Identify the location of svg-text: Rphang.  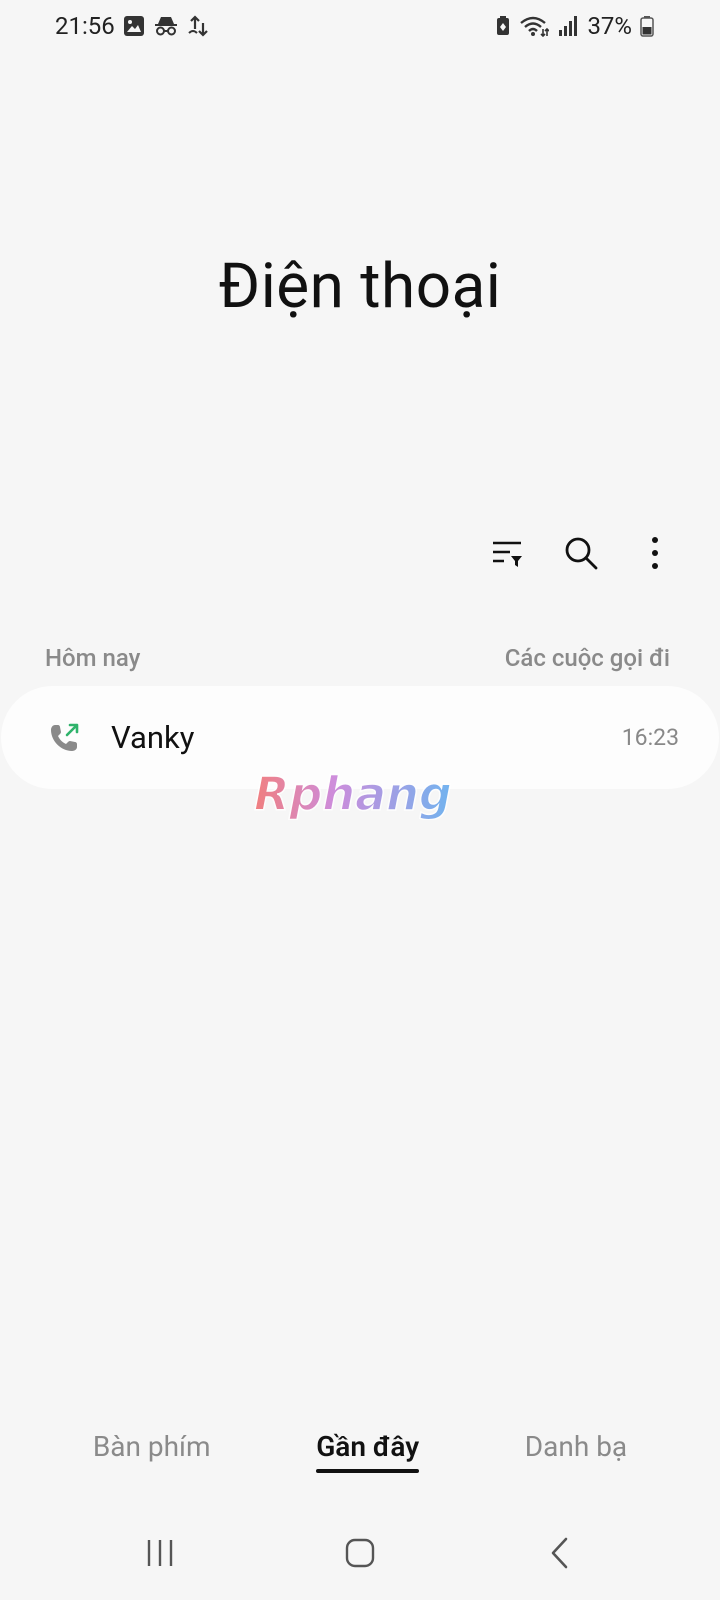
(353, 795).